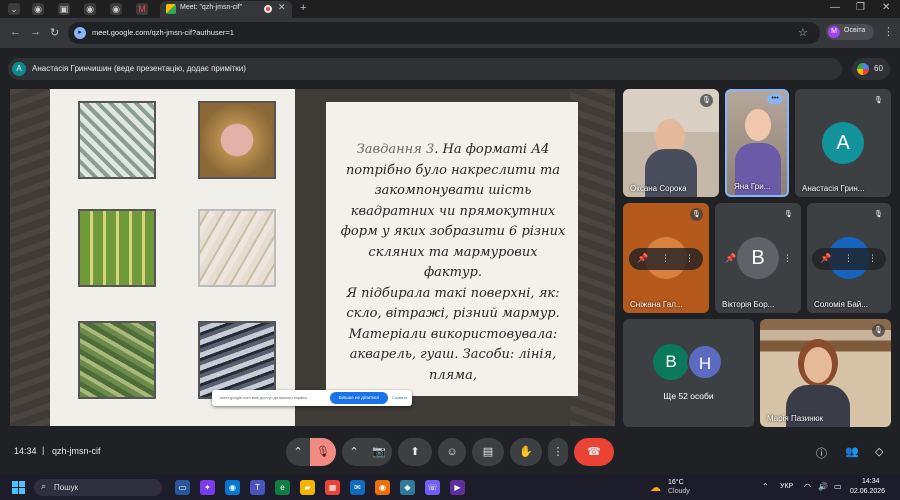  What do you see at coordinates (14, 9) in the screenshot?
I see `tab-search-icon: ⌄` at bounding box center [14, 9].